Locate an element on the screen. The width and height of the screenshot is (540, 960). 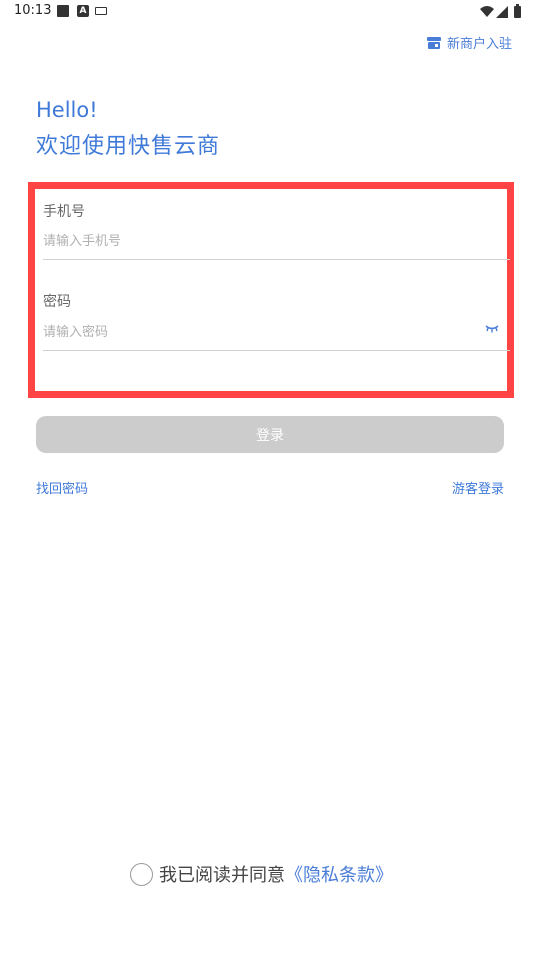
new-merchant-label: 新商户入驻 is located at coordinates (479, 44).